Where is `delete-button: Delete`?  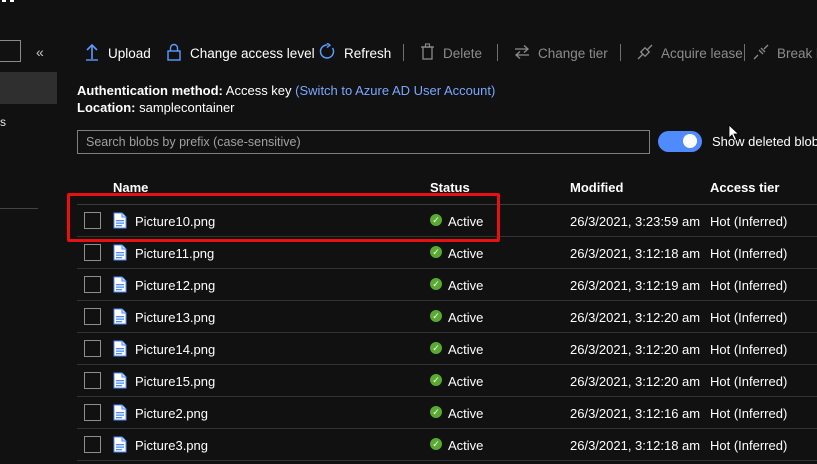
delete-button: Delete is located at coordinates (451, 53).